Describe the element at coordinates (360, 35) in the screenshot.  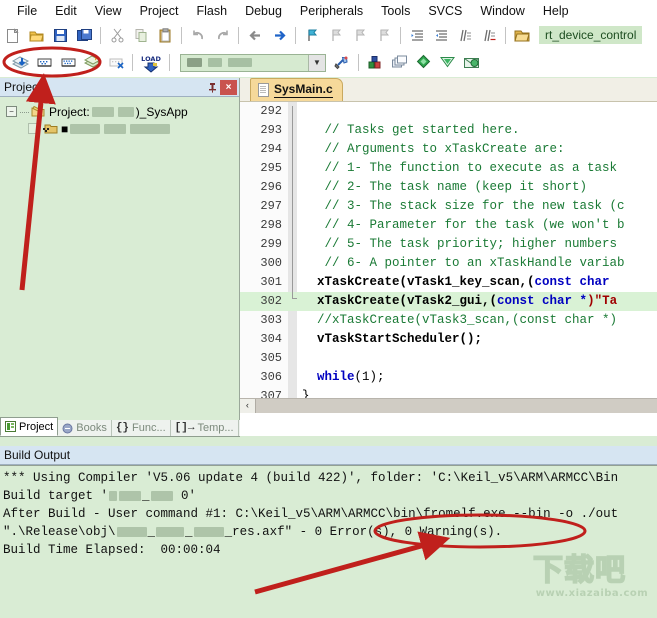
I see `bookmark-next-icon` at that location.